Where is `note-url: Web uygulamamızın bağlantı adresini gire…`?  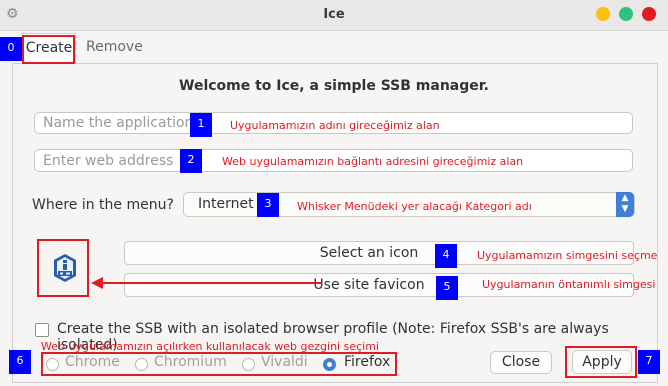 note-url: Web uygulamamızın bağlantı adresini gire… is located at coordinates (373, 161).